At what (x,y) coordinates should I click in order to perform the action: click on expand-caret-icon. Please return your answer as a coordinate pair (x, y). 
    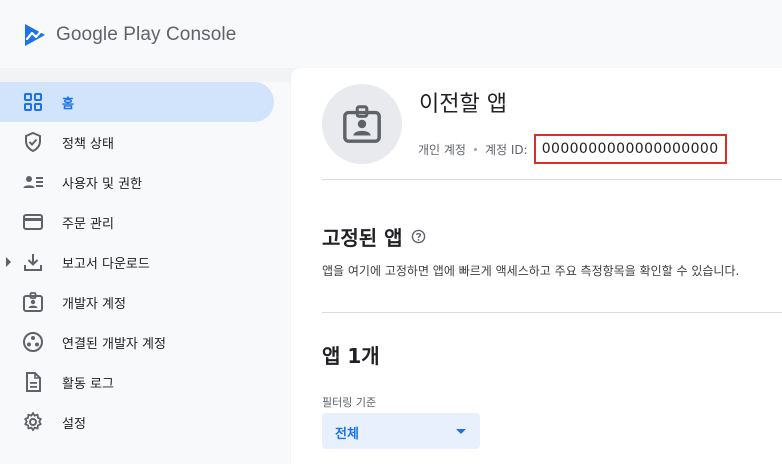
    Looking at the image, I should click on (8, 262).